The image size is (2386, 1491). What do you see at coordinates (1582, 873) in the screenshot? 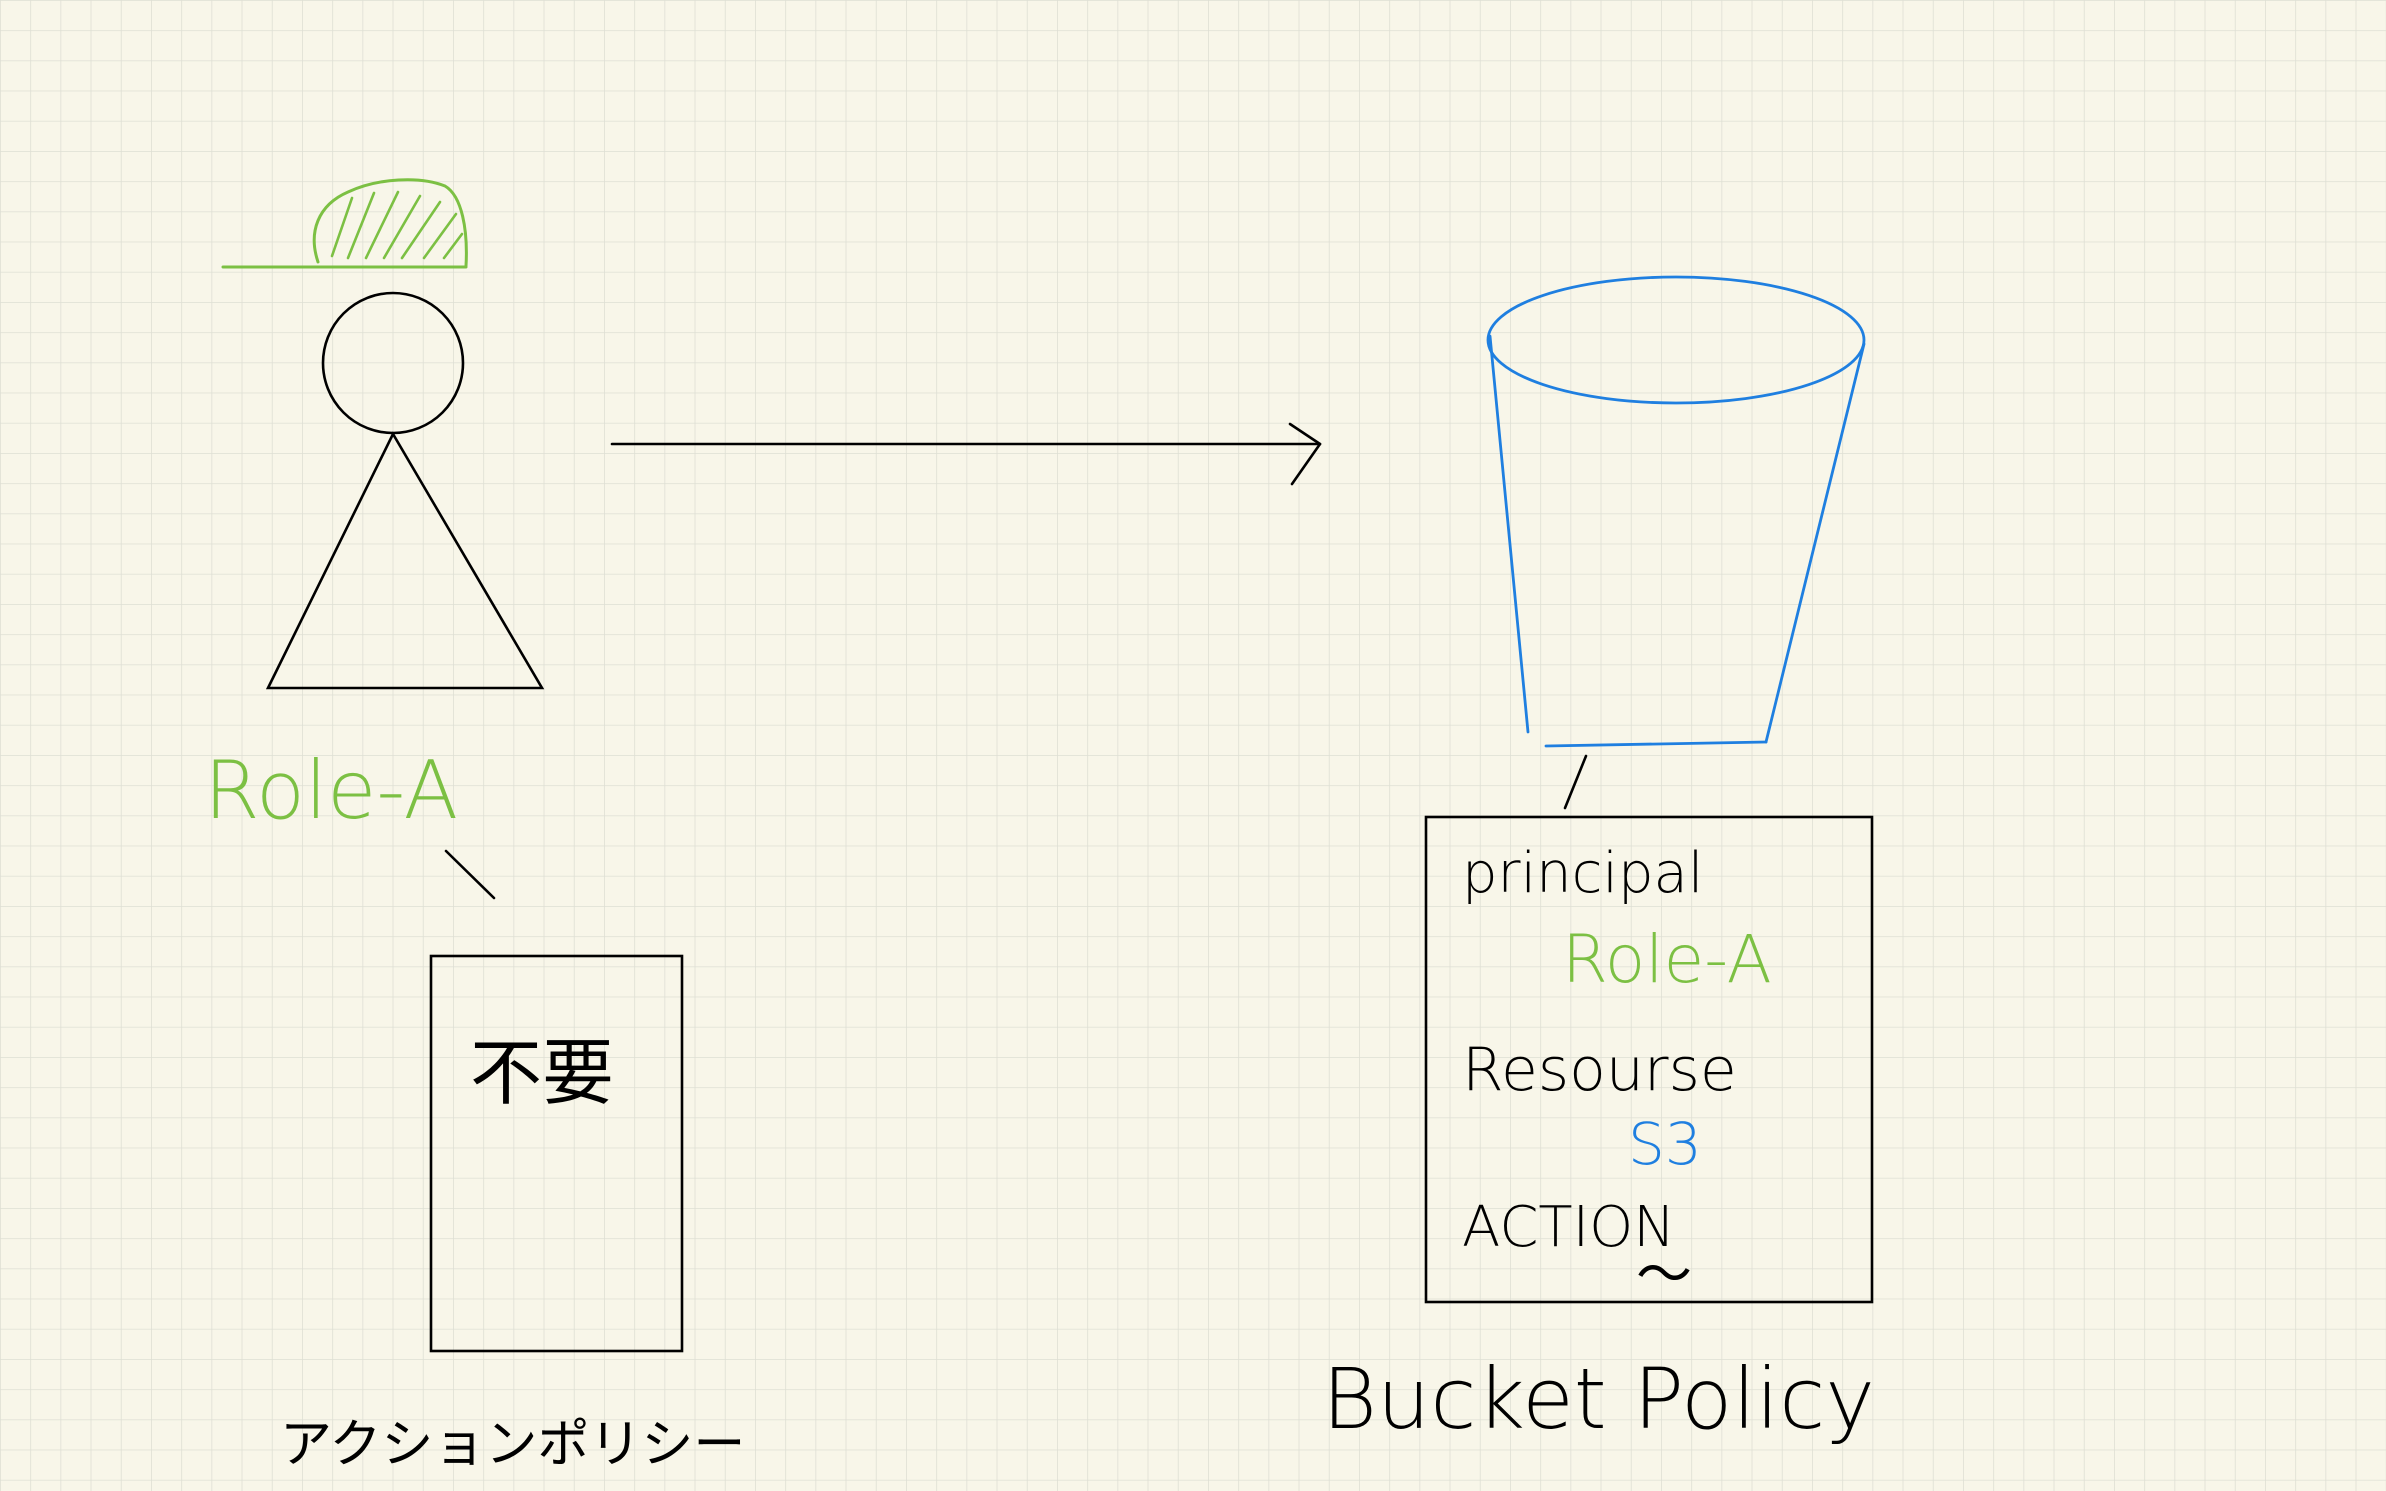
I see `principal-label: principal` at bounding box center [1582, 873].